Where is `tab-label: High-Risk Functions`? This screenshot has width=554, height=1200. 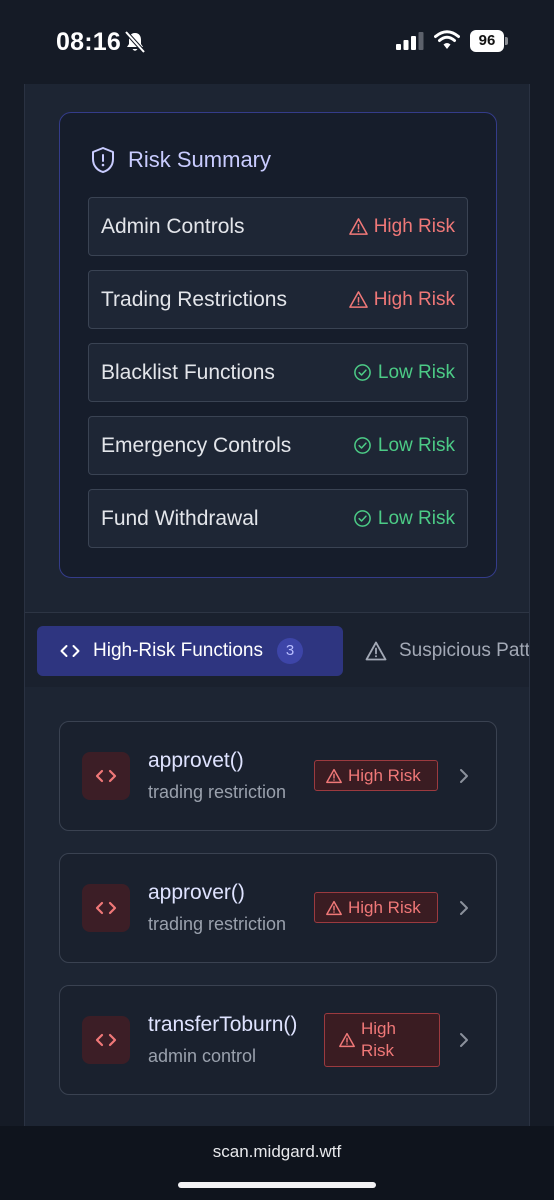 tab-label: High-Risk Functions is located at coordinates (178, 650).